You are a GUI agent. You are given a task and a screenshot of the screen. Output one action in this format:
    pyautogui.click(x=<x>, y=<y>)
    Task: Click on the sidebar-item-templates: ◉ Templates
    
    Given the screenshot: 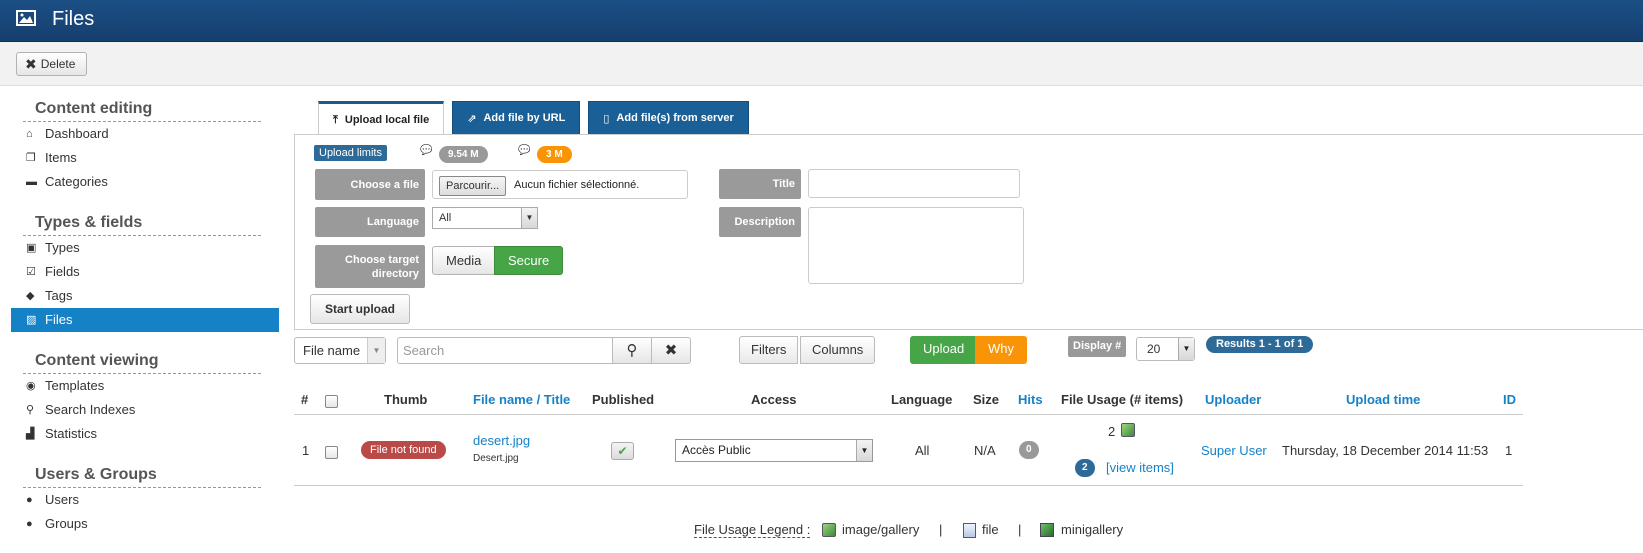 What is the action you would take?
    pyautogui.click(x=145, y=386)
    